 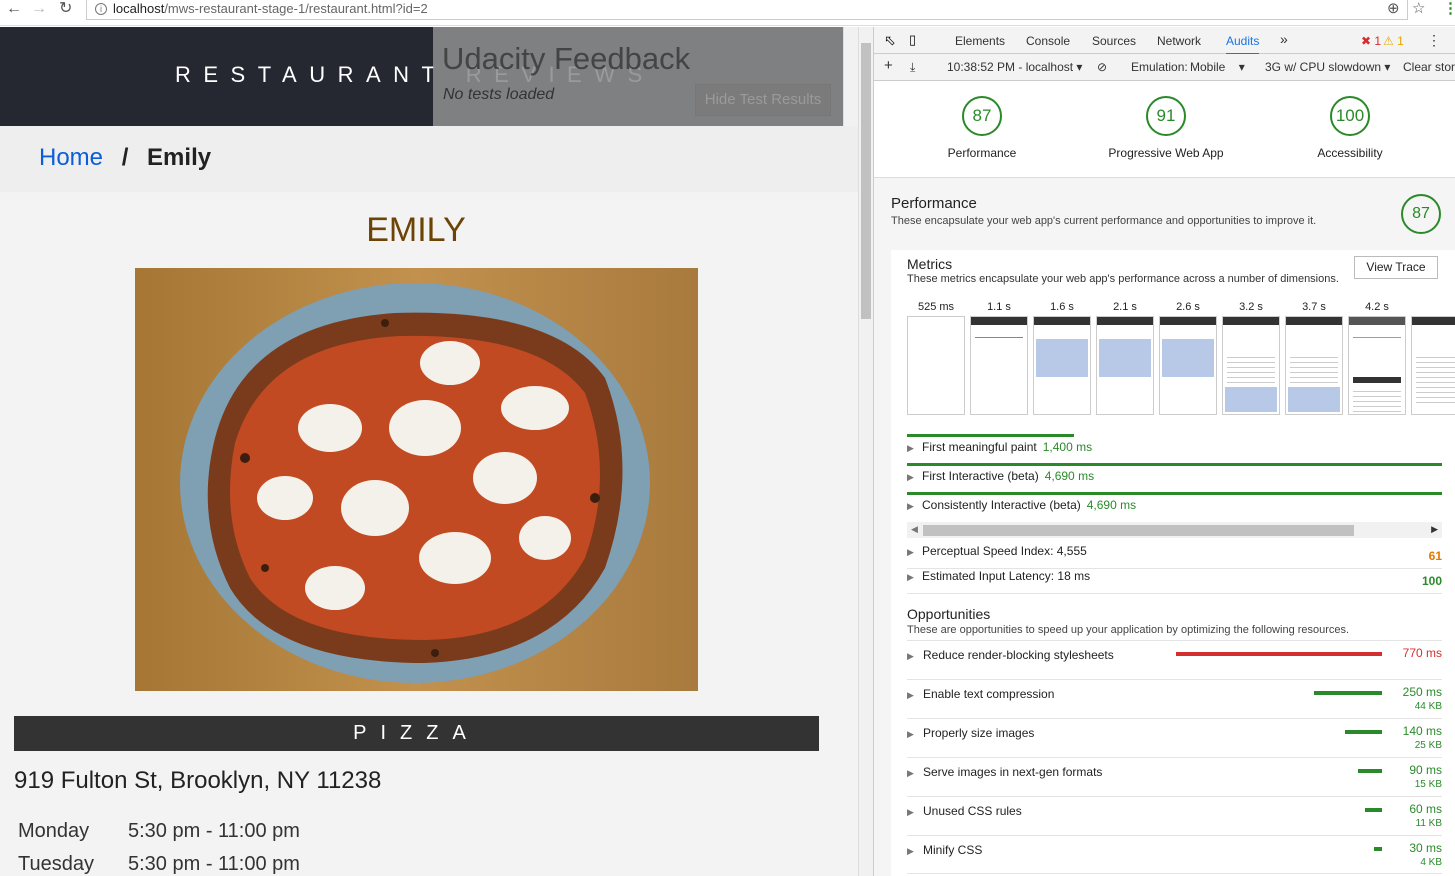 I want to click on clear-storage-checkbox: Clear storage, so click(x=1429, y=67).